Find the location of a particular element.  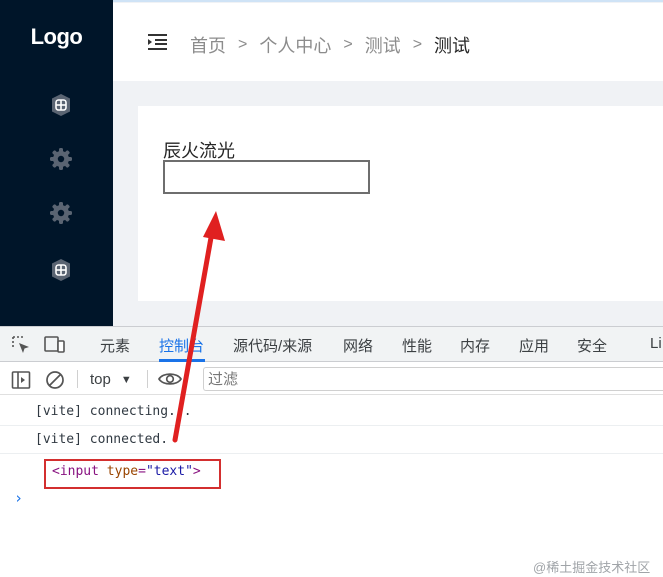

device-toolbar-icon is located at coordinates (55, 345).